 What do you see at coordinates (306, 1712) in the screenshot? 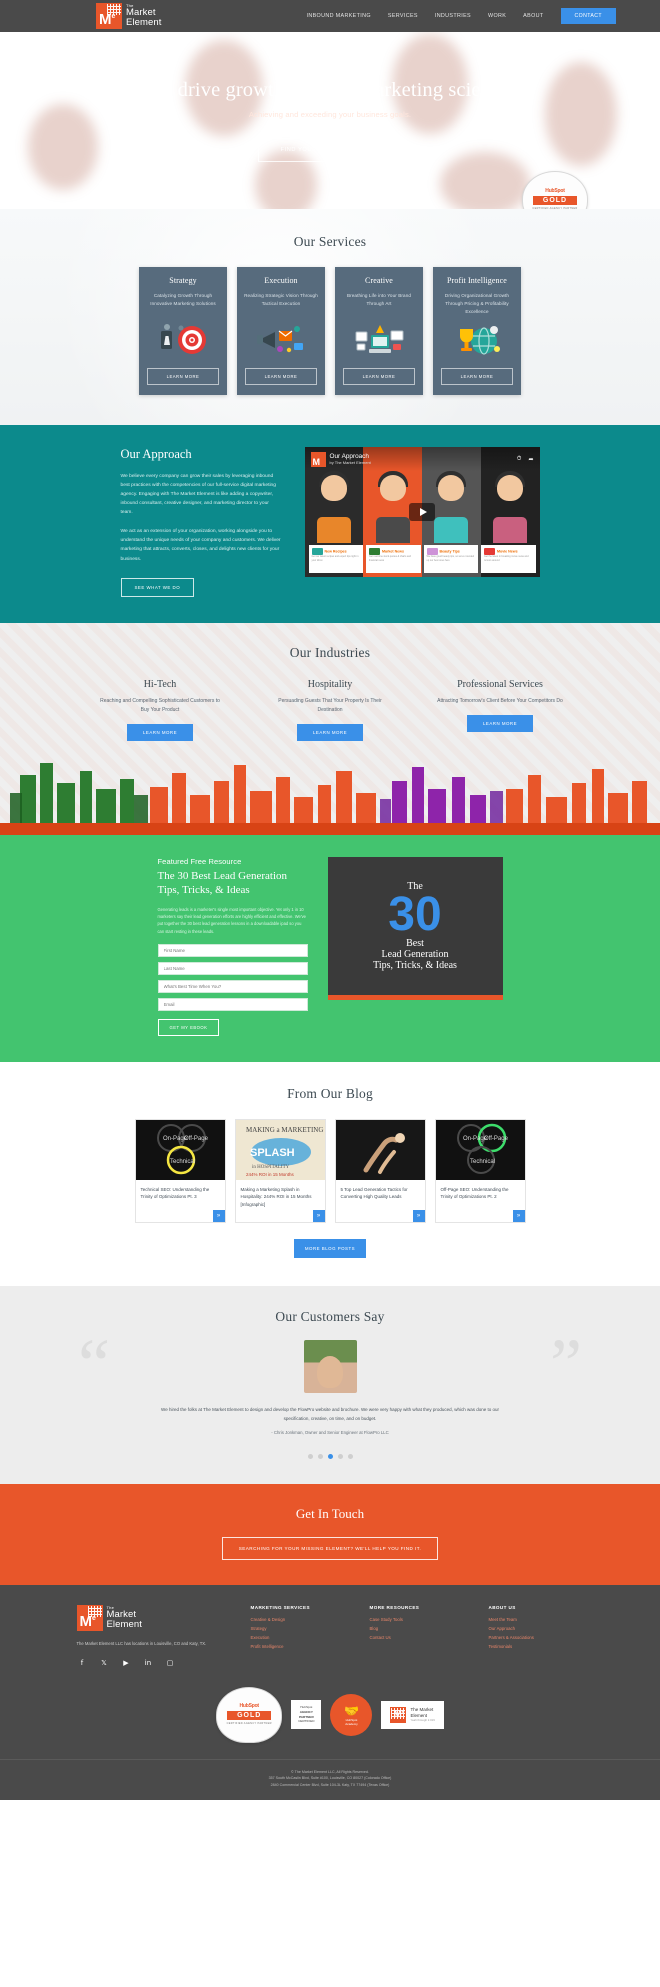
I see `partner-l2: AGENCY` at bounding box center [306, 1712].